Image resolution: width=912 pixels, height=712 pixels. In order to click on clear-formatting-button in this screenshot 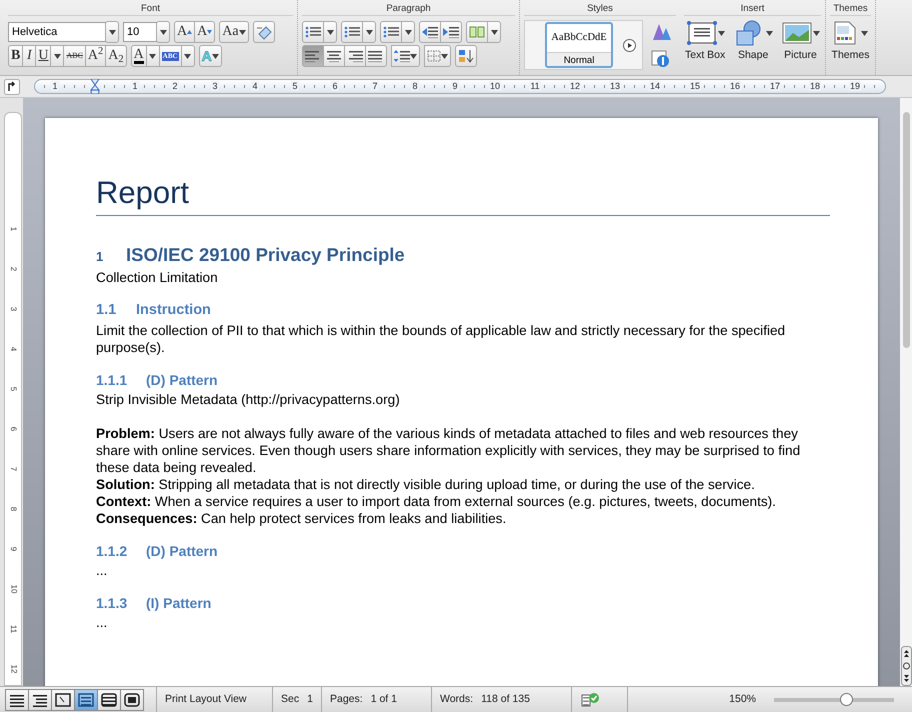, I will do `click(263, 32)`.